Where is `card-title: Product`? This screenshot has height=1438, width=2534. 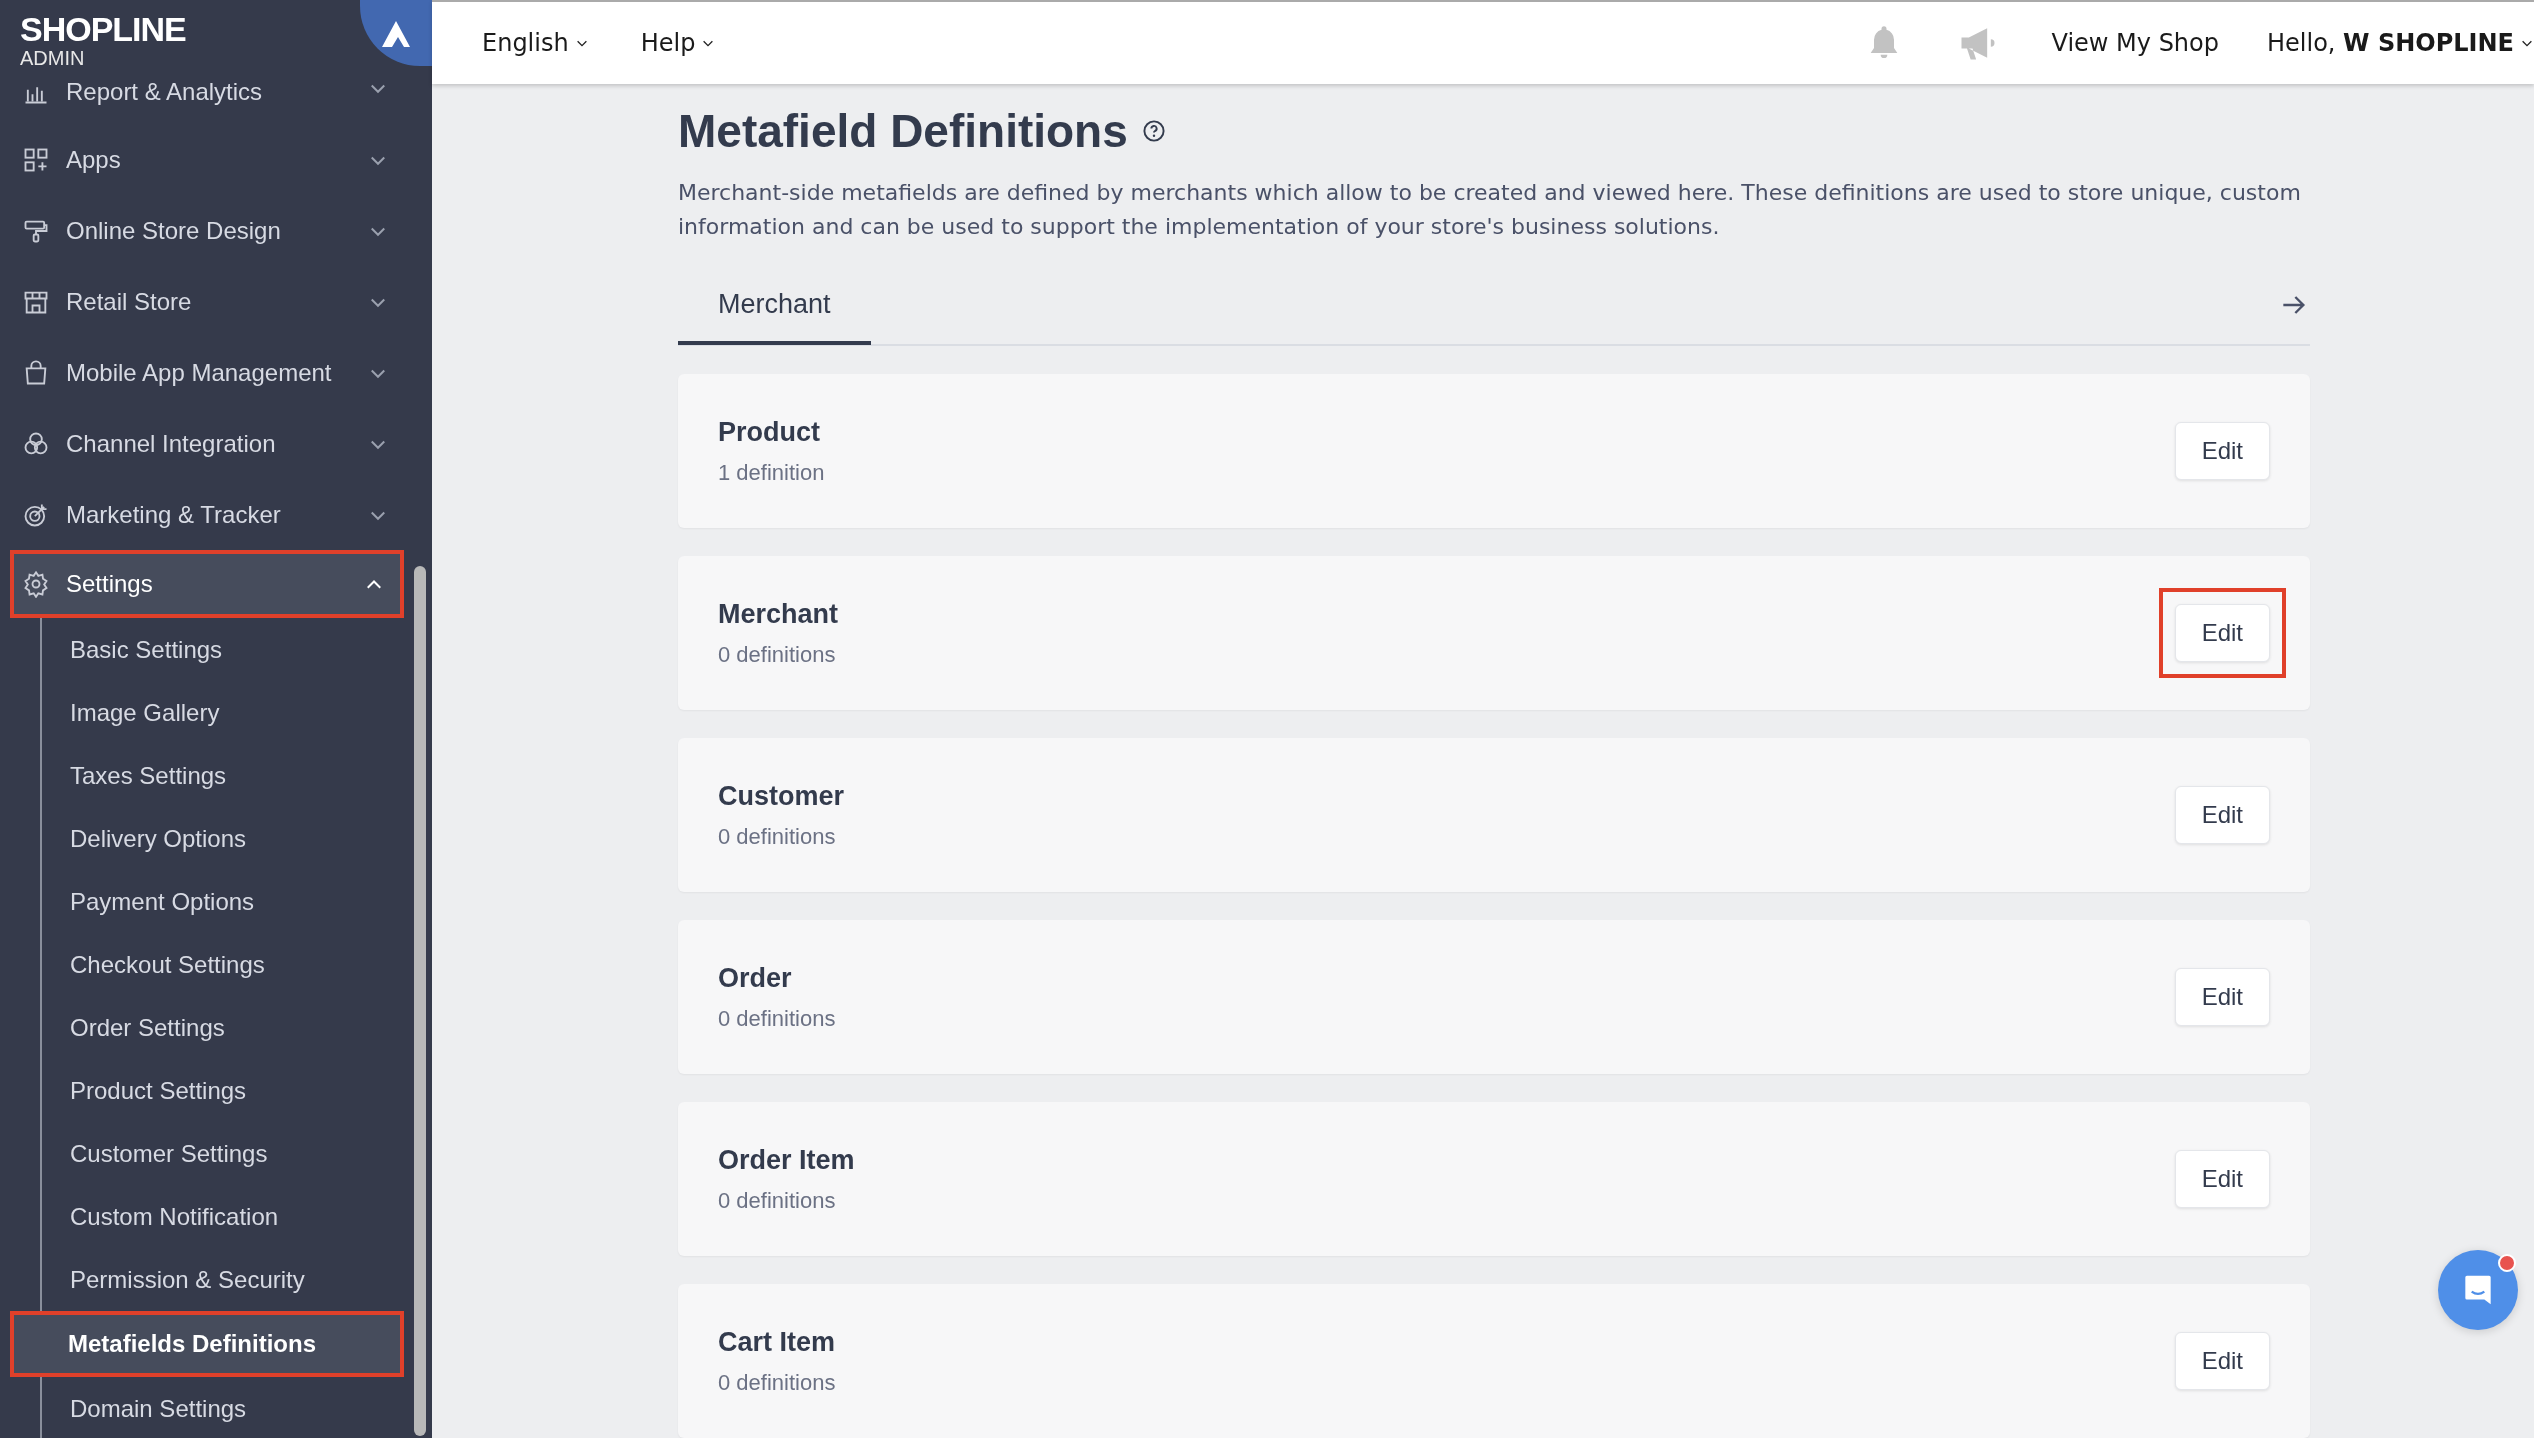
card-title: Product is located at coordinates (769, 432).